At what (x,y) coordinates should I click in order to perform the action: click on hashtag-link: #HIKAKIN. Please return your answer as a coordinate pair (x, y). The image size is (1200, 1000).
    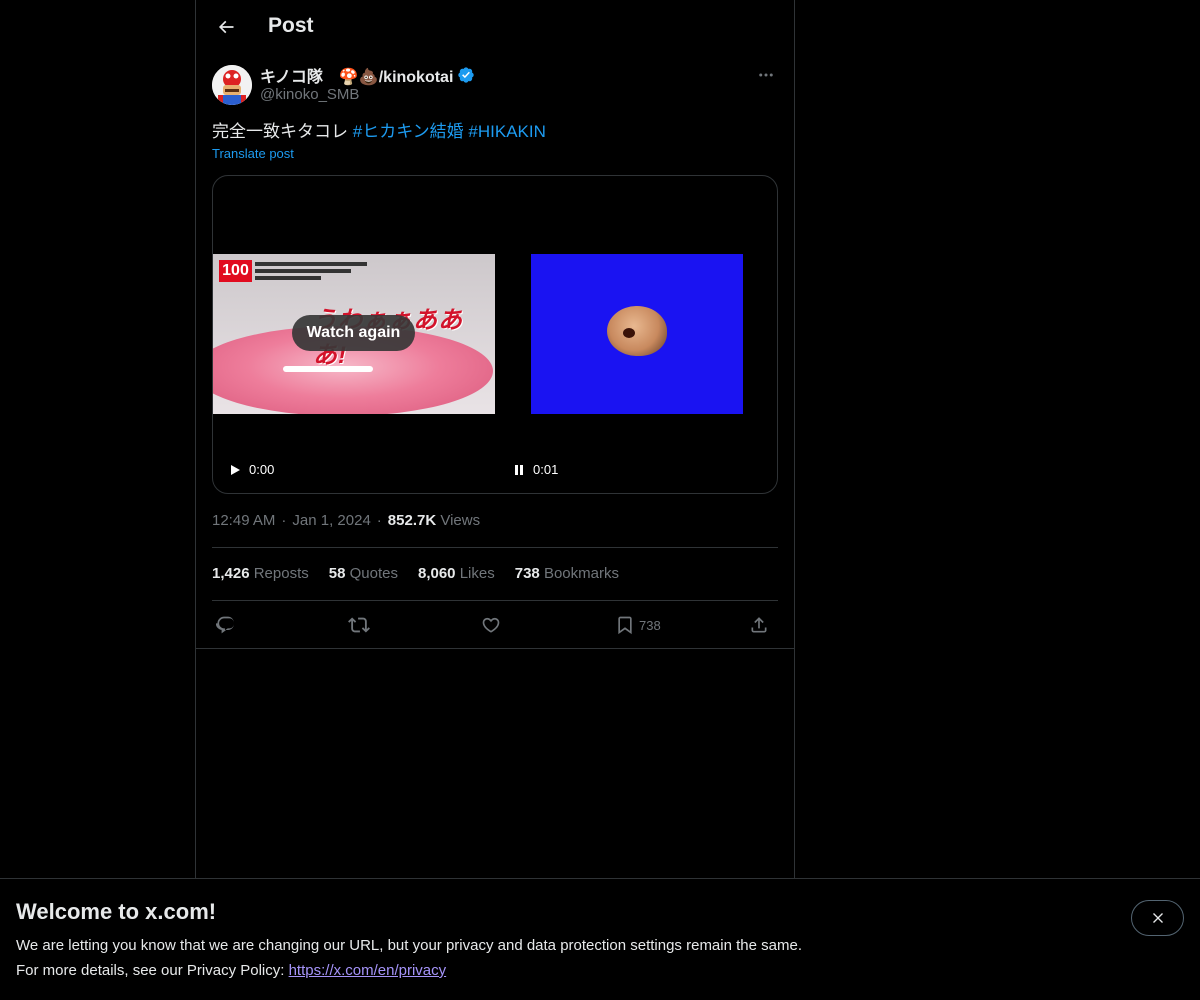
    Looking at the image, I should click on (506, 131).